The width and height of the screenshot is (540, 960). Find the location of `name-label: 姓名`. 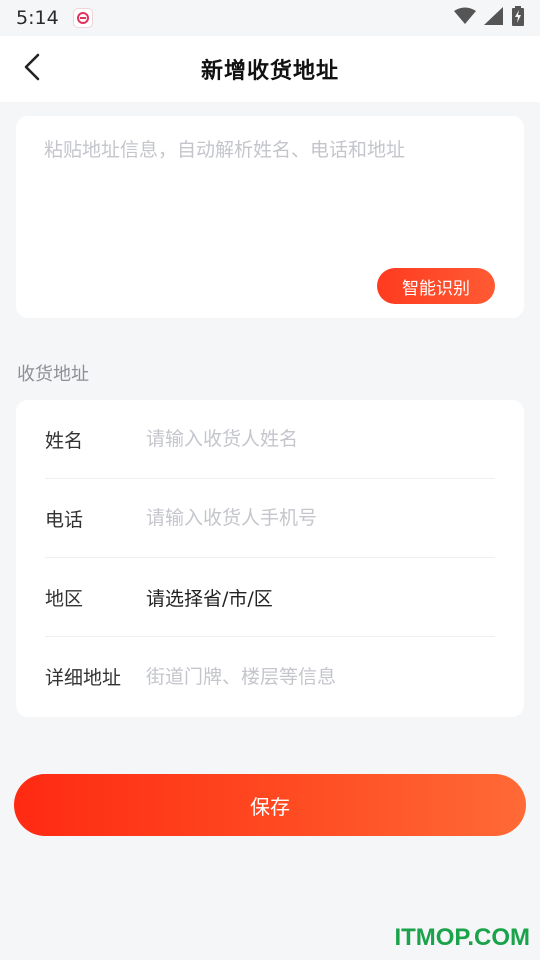

name-label: 姓名 is located at coordinates (64, 440).